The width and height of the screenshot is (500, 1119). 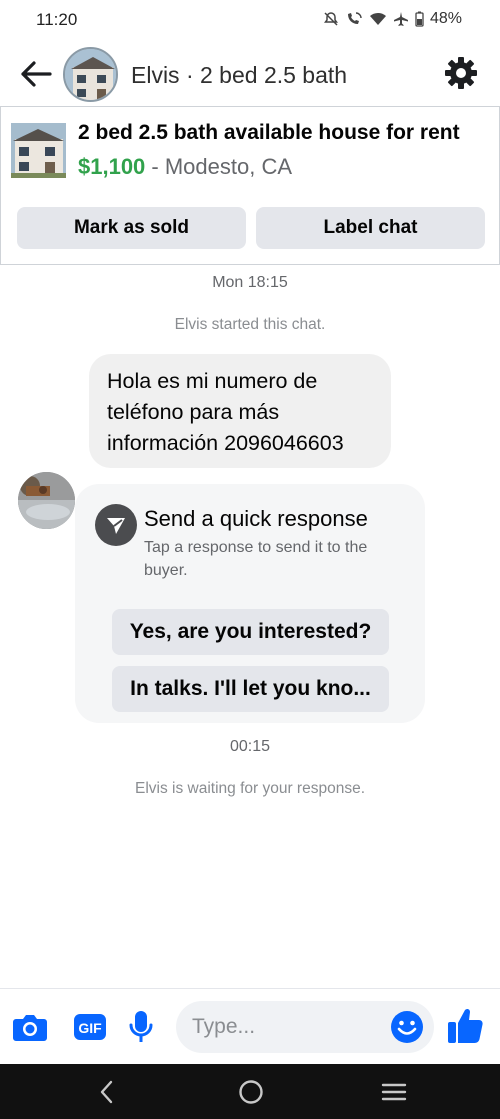 I want to click on airplane-icon, so click(x=401, y=19).